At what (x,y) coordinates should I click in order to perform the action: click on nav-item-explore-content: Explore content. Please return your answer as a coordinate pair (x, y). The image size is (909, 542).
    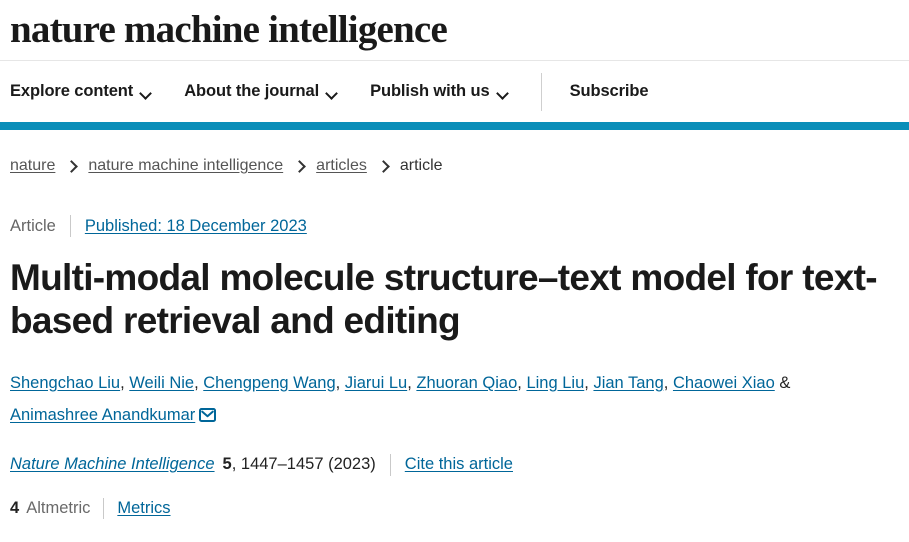
    Looking at the image, I should click on (80, 91).